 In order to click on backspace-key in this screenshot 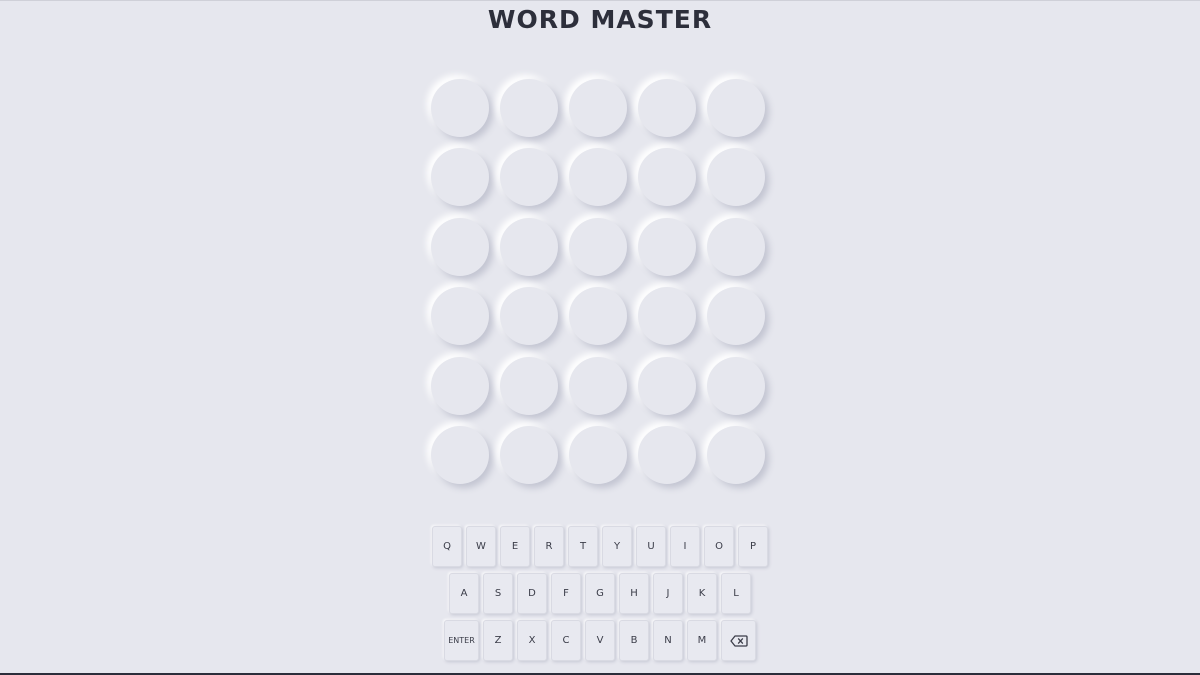, I will do `click(738, 640)`.